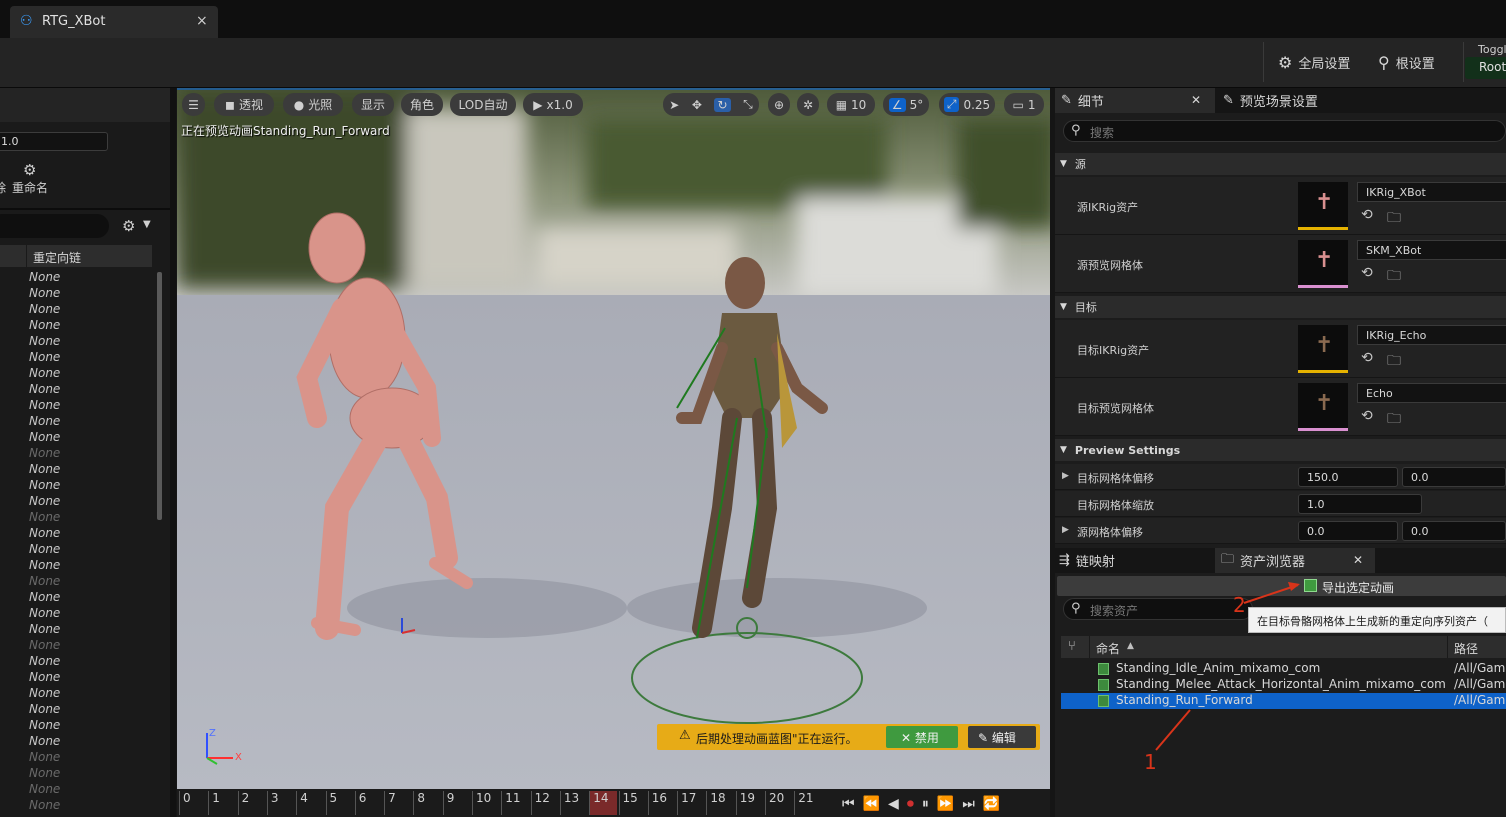 This screenshot has height=817, width=1506. Describe the element at coordinates (1227, 666) in the screenshot. I see `annotation-overlay` at that location.